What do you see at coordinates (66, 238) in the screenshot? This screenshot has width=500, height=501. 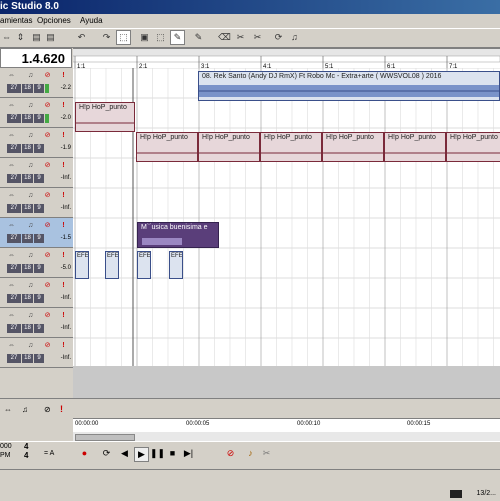 I see `track-volume: -1.5` at bounding box center [66, 238].